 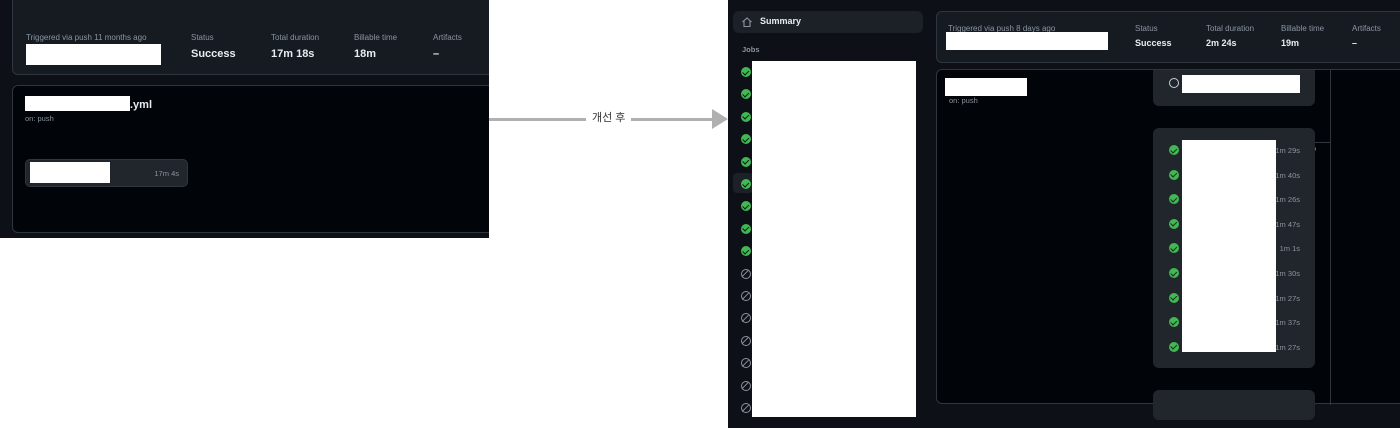 What do you see at coordinates (1287, 175) in the screenshot?
I see `matrix-job-duration: 1m 40s` at bounding box center [1287, 175].